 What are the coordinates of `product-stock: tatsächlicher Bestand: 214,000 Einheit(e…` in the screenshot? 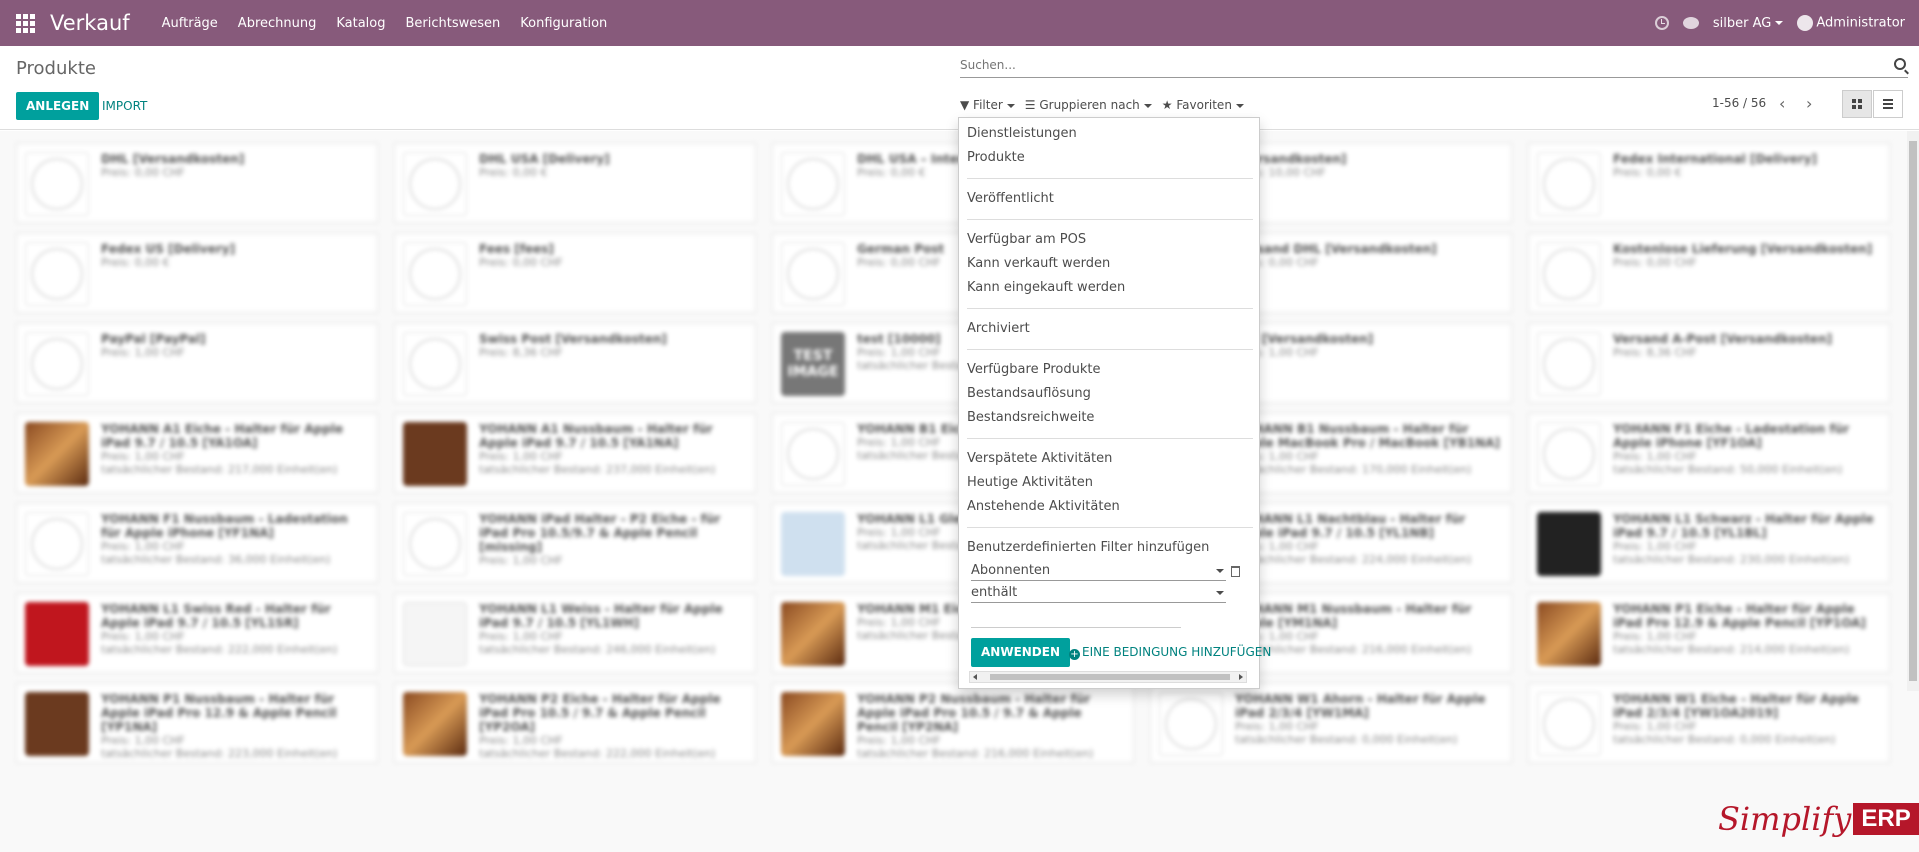 It's located at (1731, 649).